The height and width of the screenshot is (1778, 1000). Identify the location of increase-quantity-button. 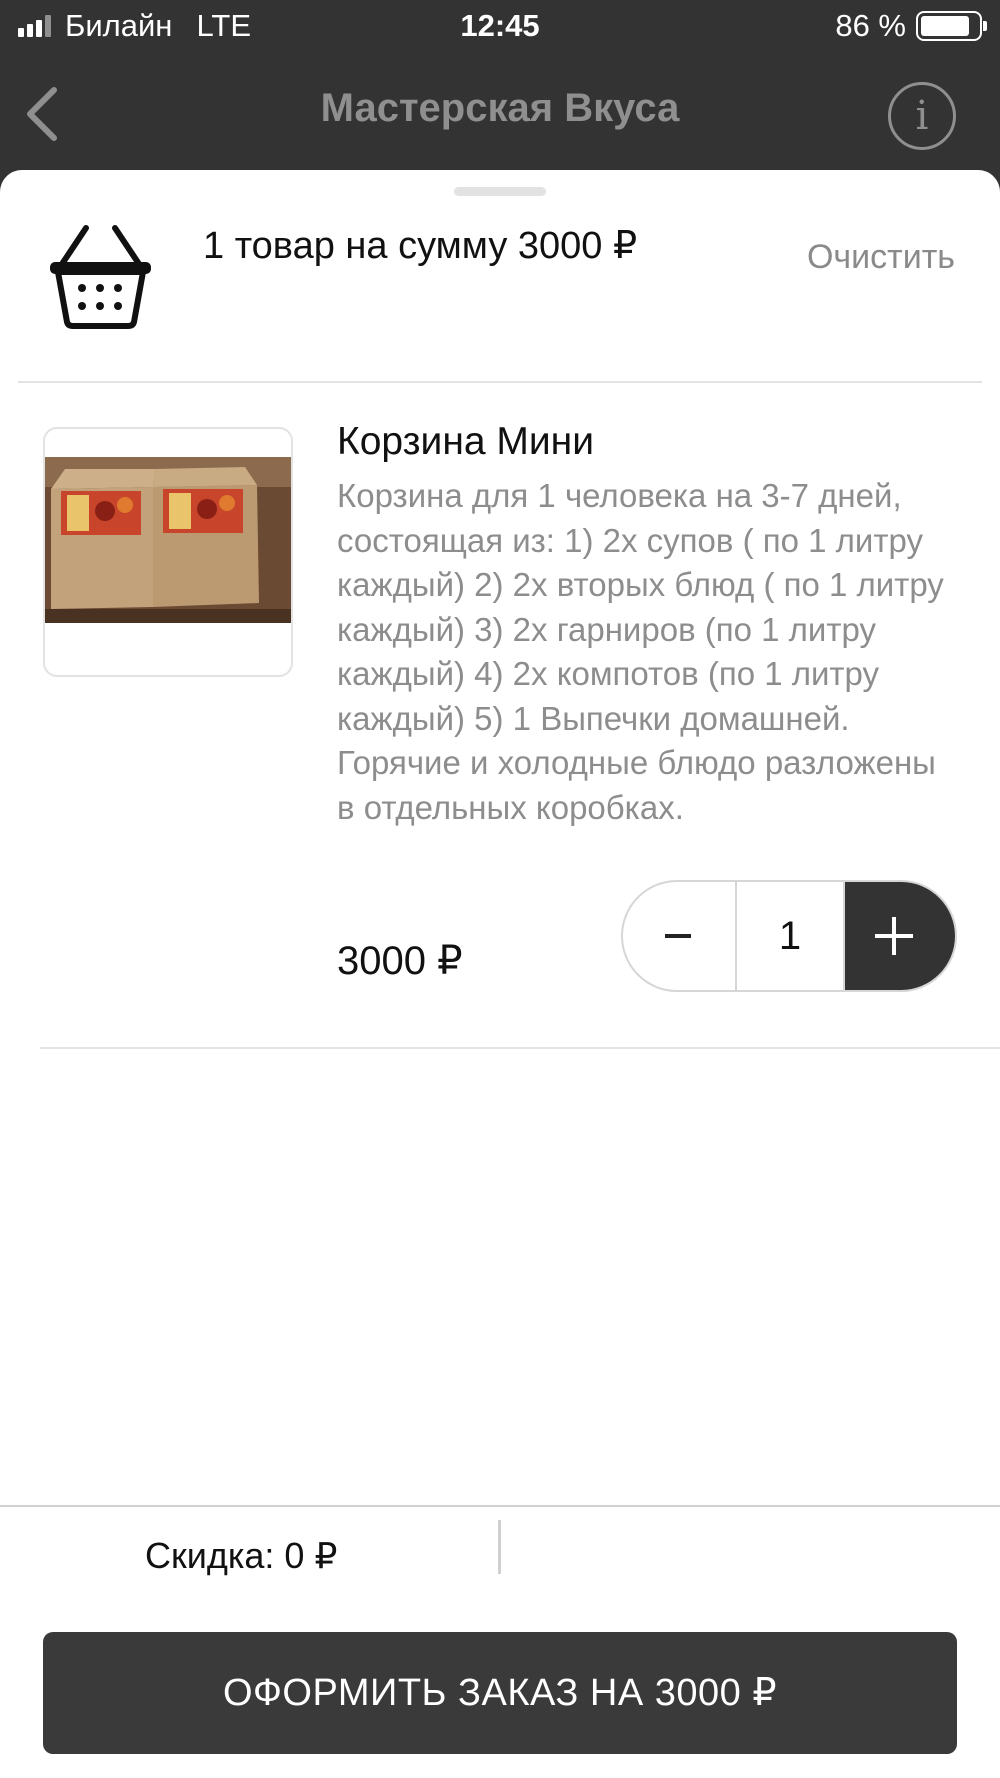
(900, 936).